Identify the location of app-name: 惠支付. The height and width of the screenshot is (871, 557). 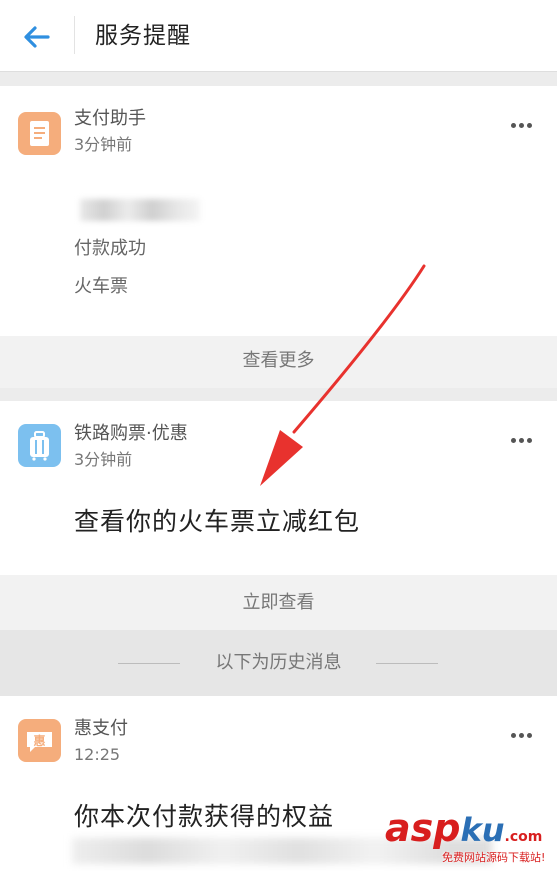
(101, 728).